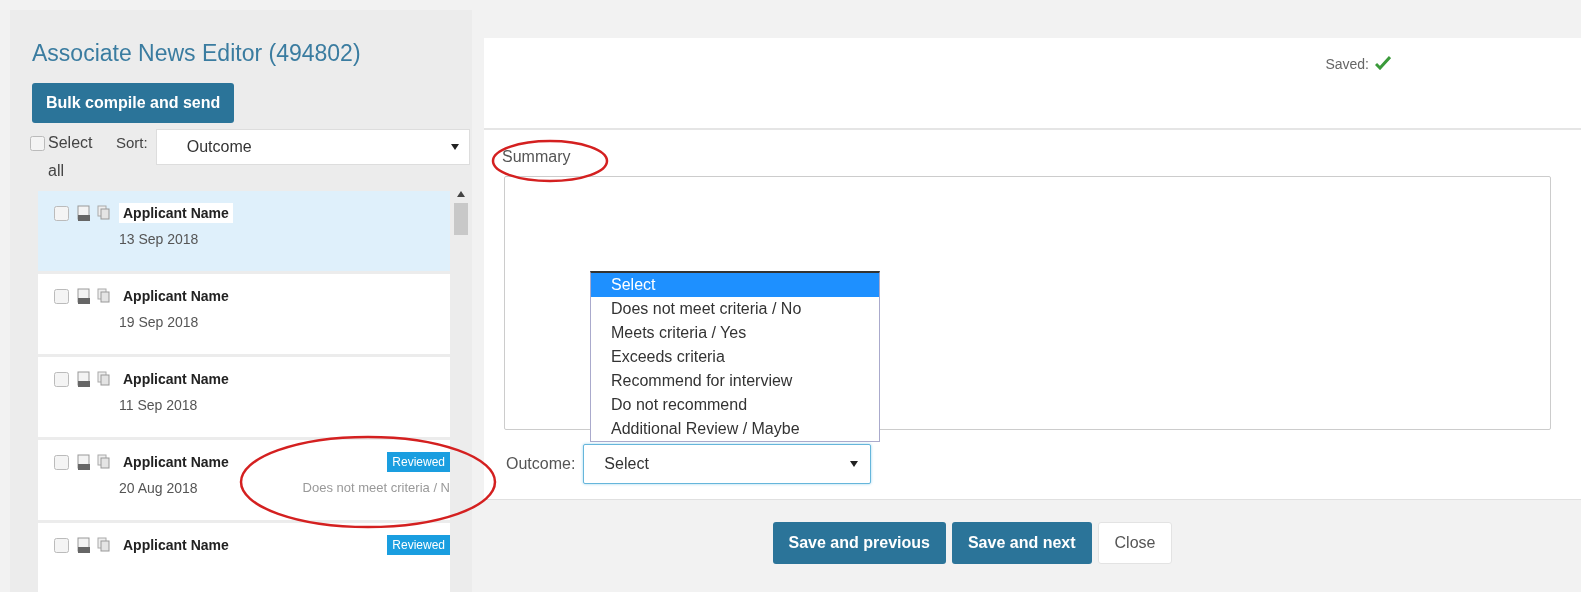 The image size is (1581, 592). I want to click on dropdown-option: Exceeds criteria, so click(735, 357).